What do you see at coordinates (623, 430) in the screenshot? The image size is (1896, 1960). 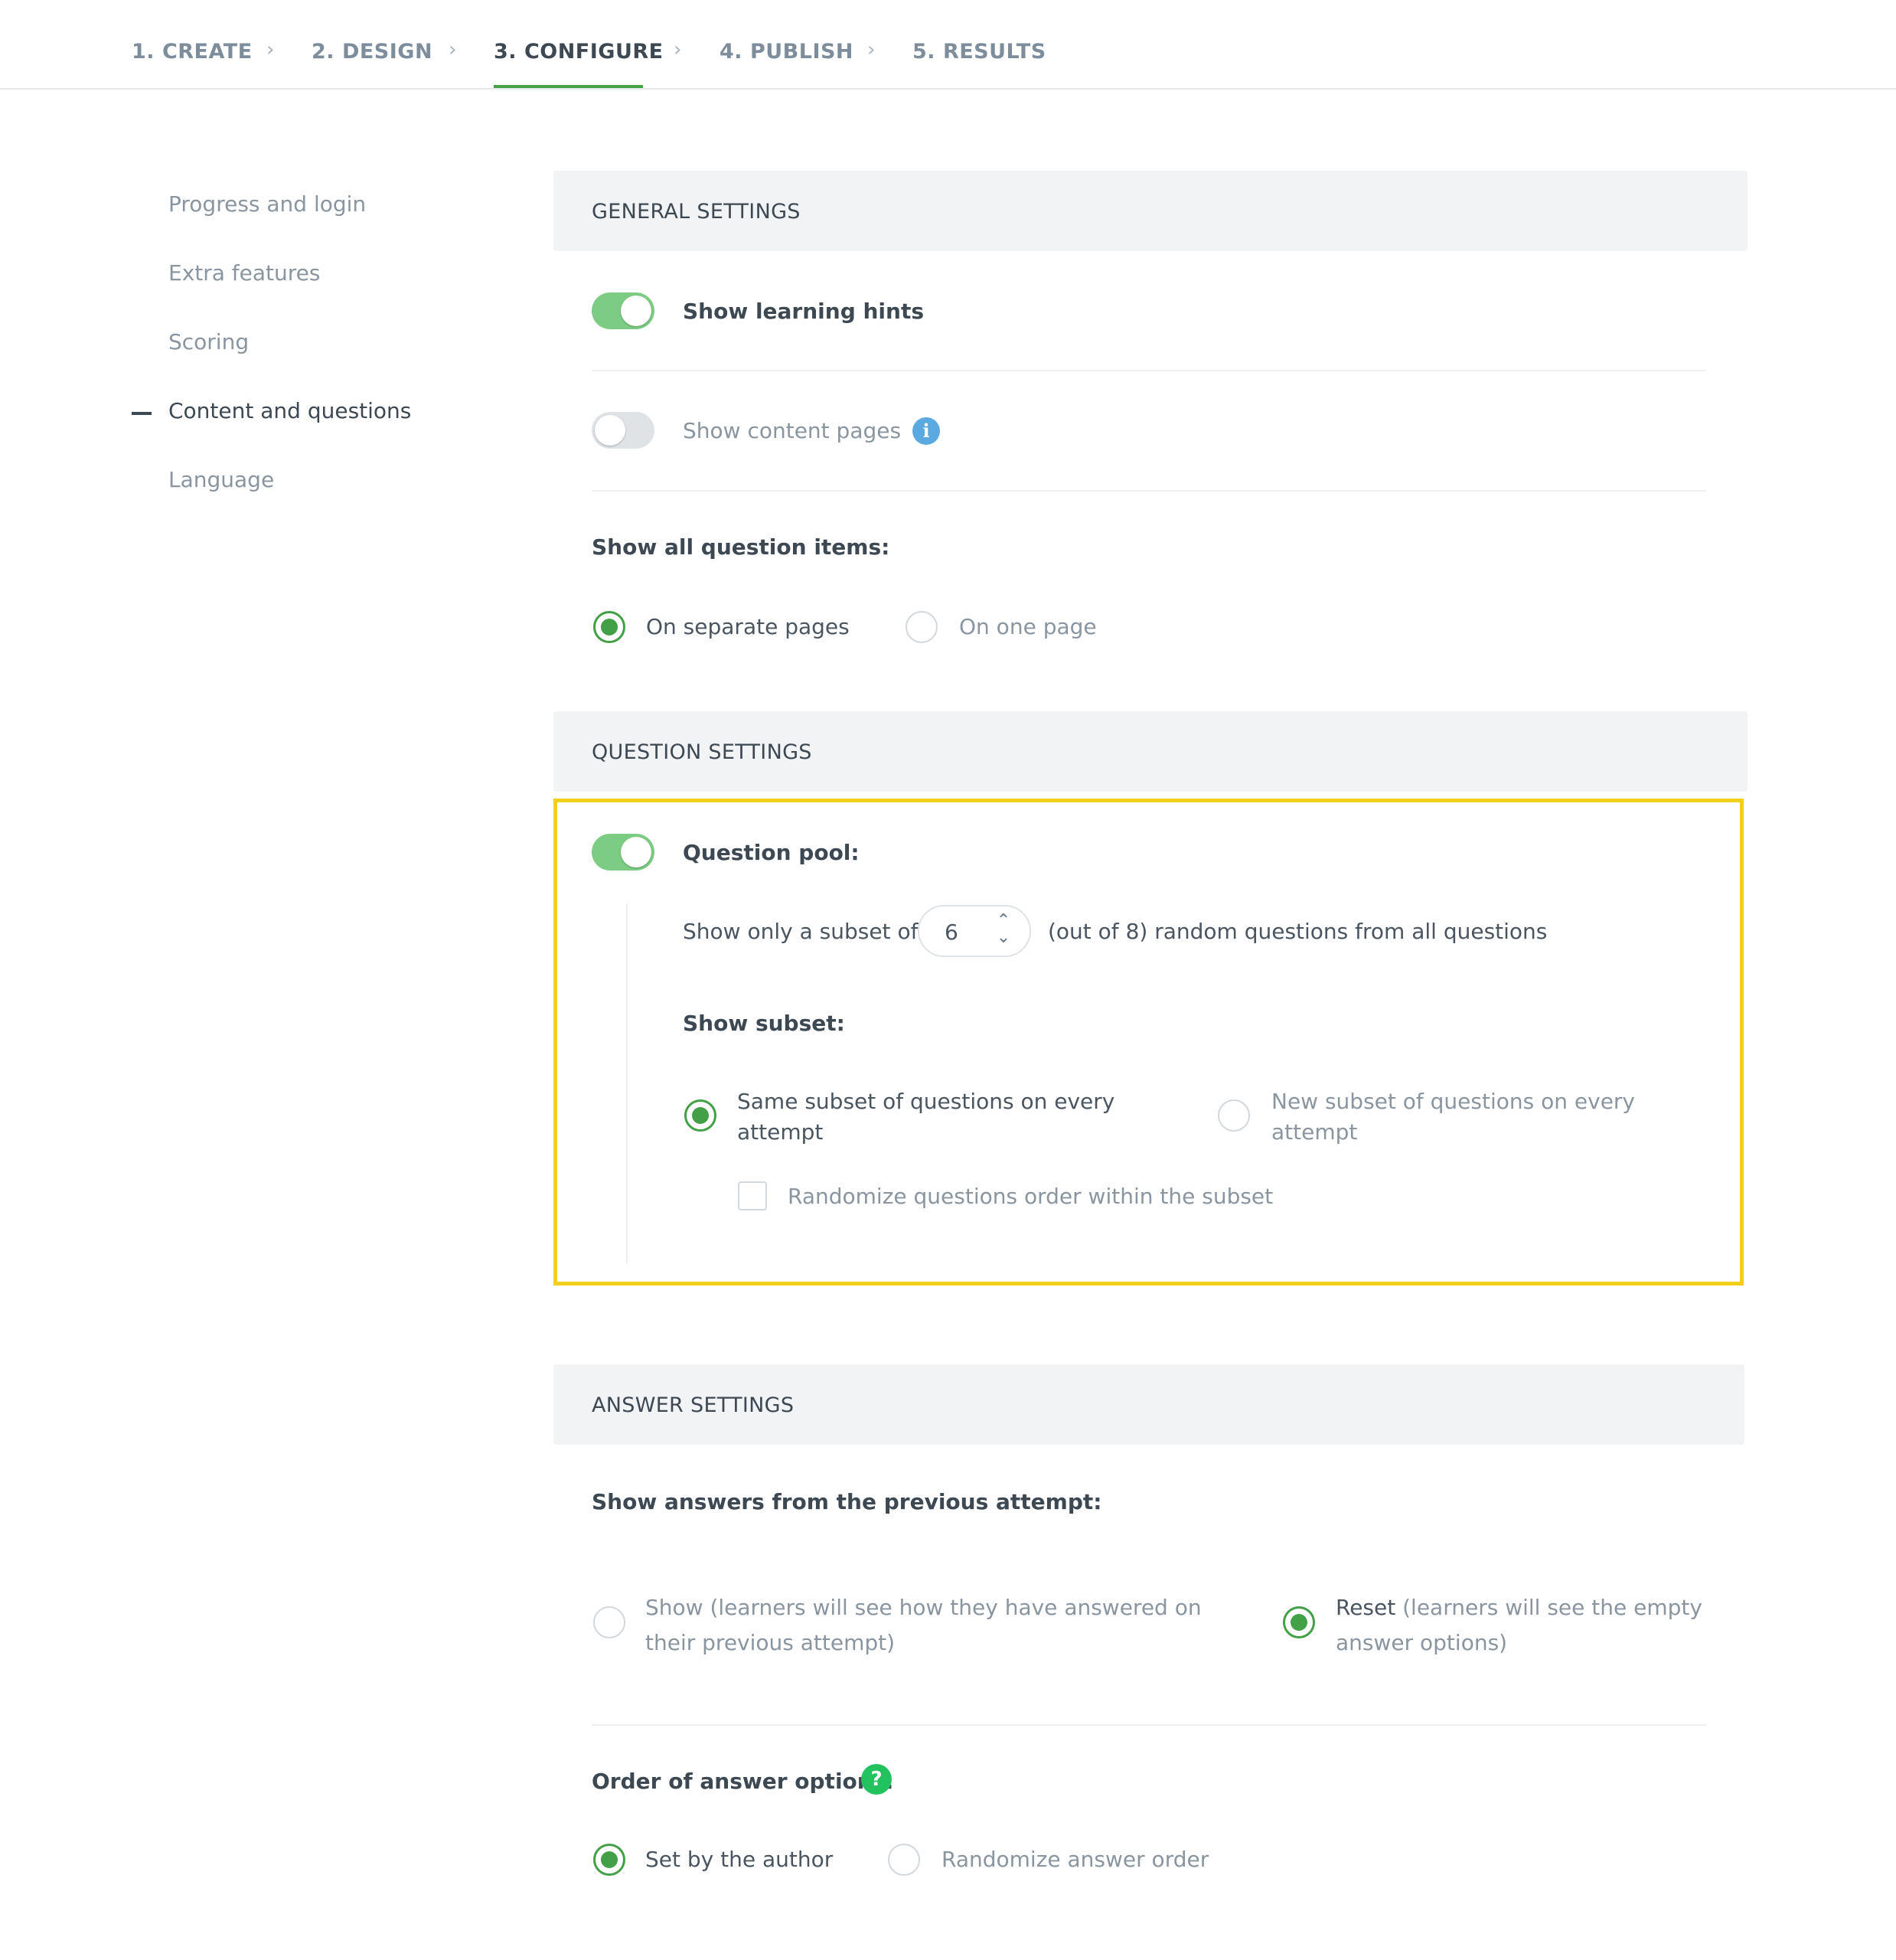 I see `content-pages-toggle` at bounding box center [623, 430].